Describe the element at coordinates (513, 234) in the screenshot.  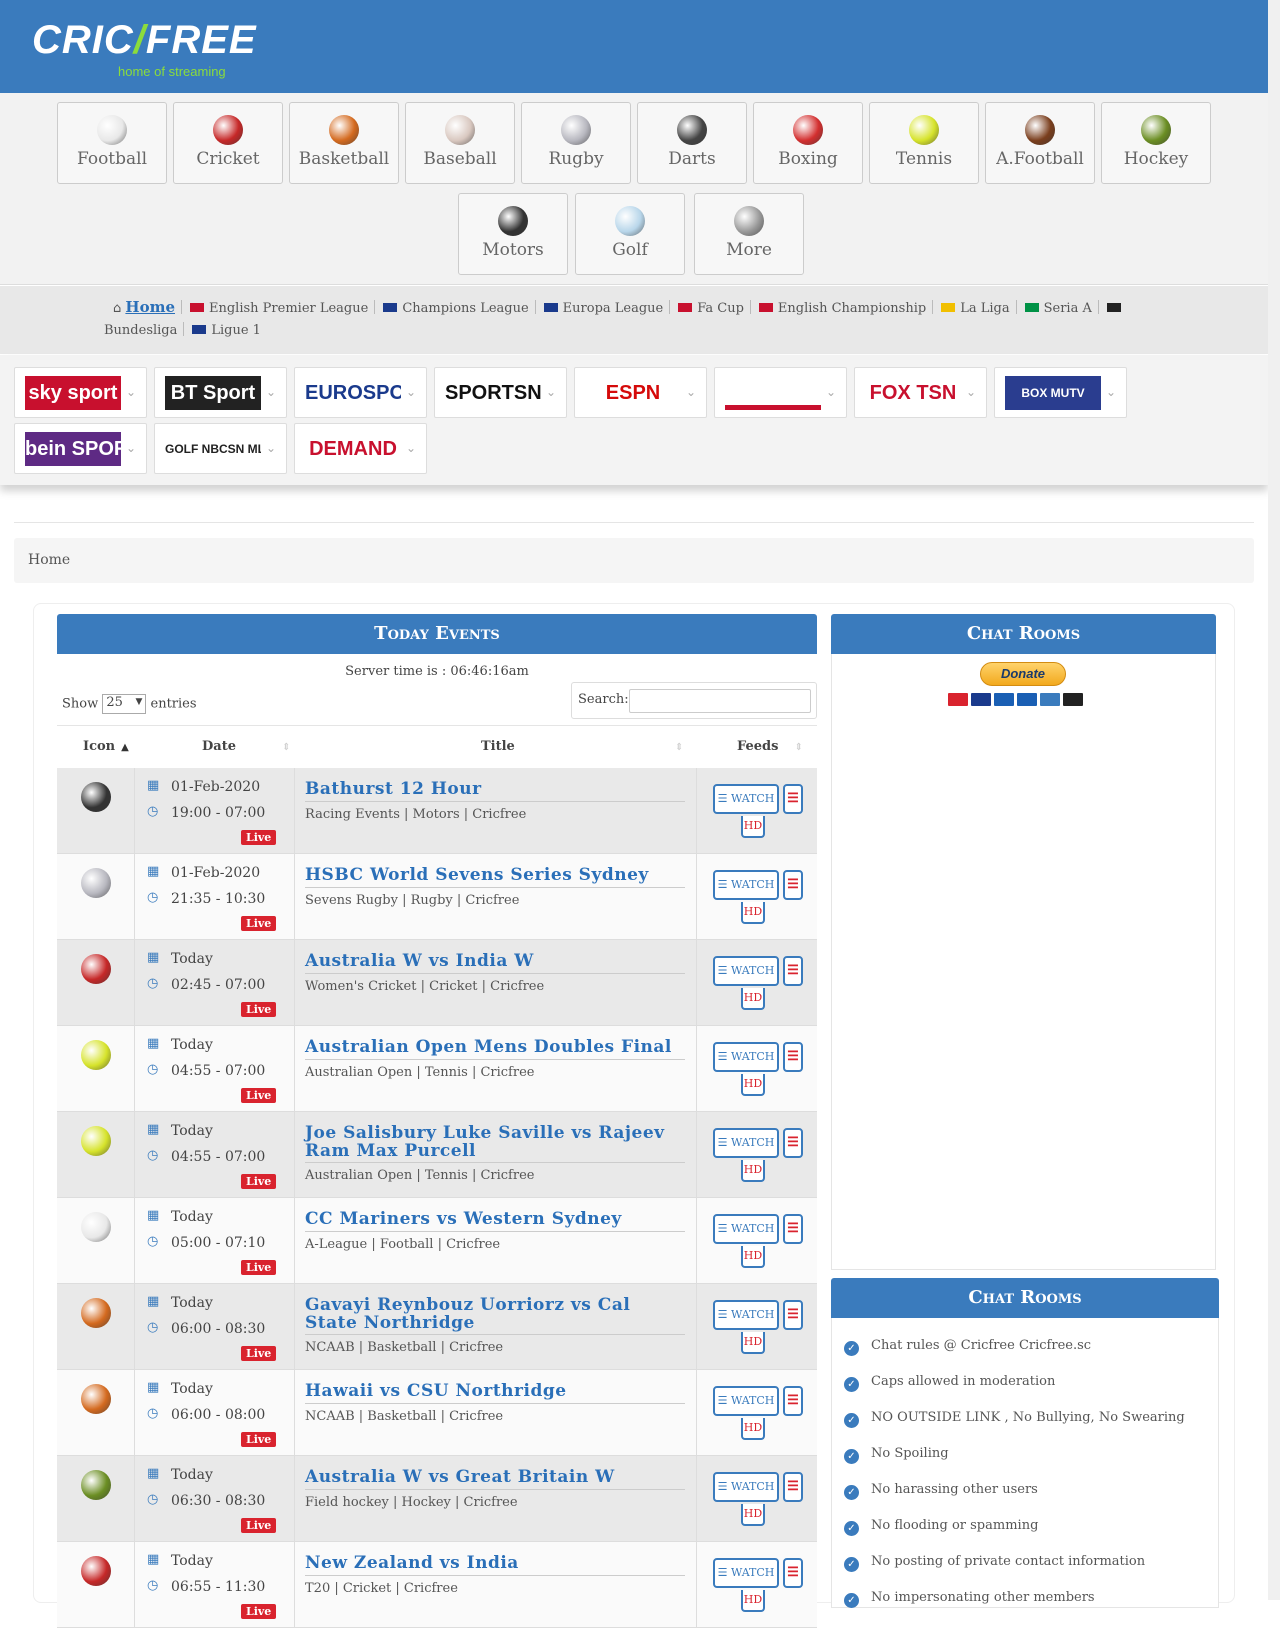
I see `sport-button-motors: Motors` at that location.